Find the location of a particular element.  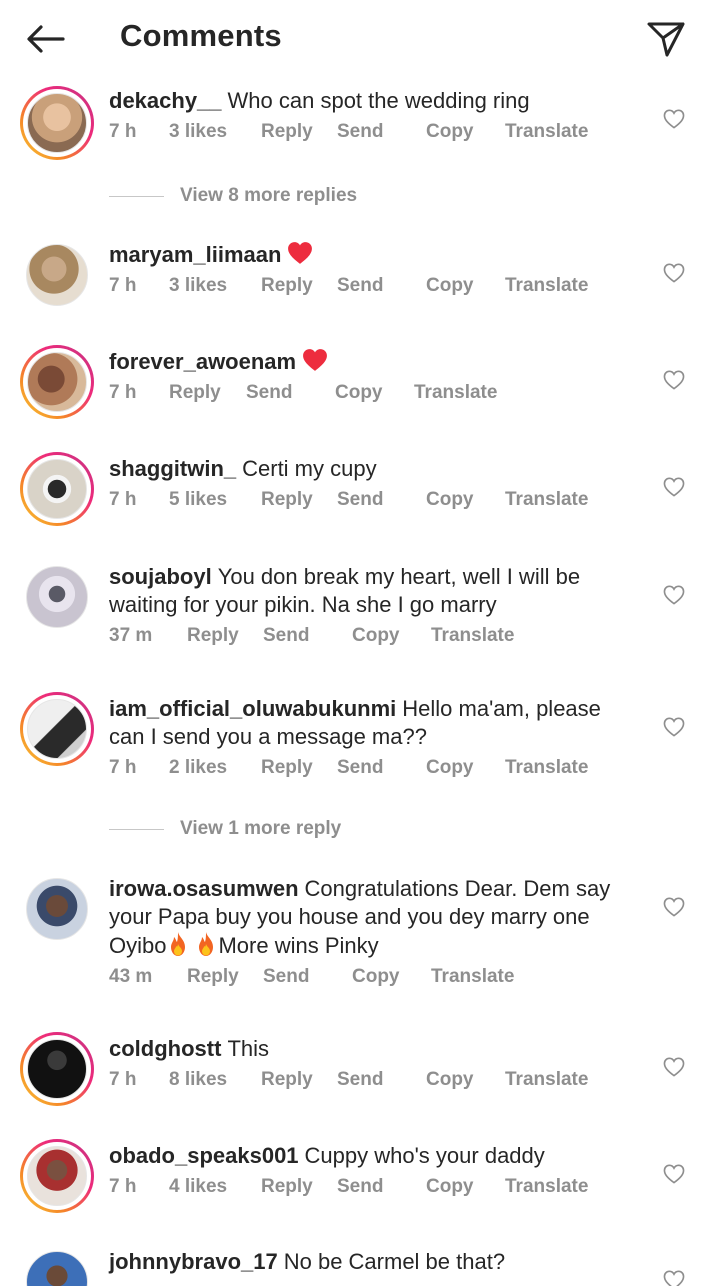

comment-time: 37 m is located at coordinates (131, 635).